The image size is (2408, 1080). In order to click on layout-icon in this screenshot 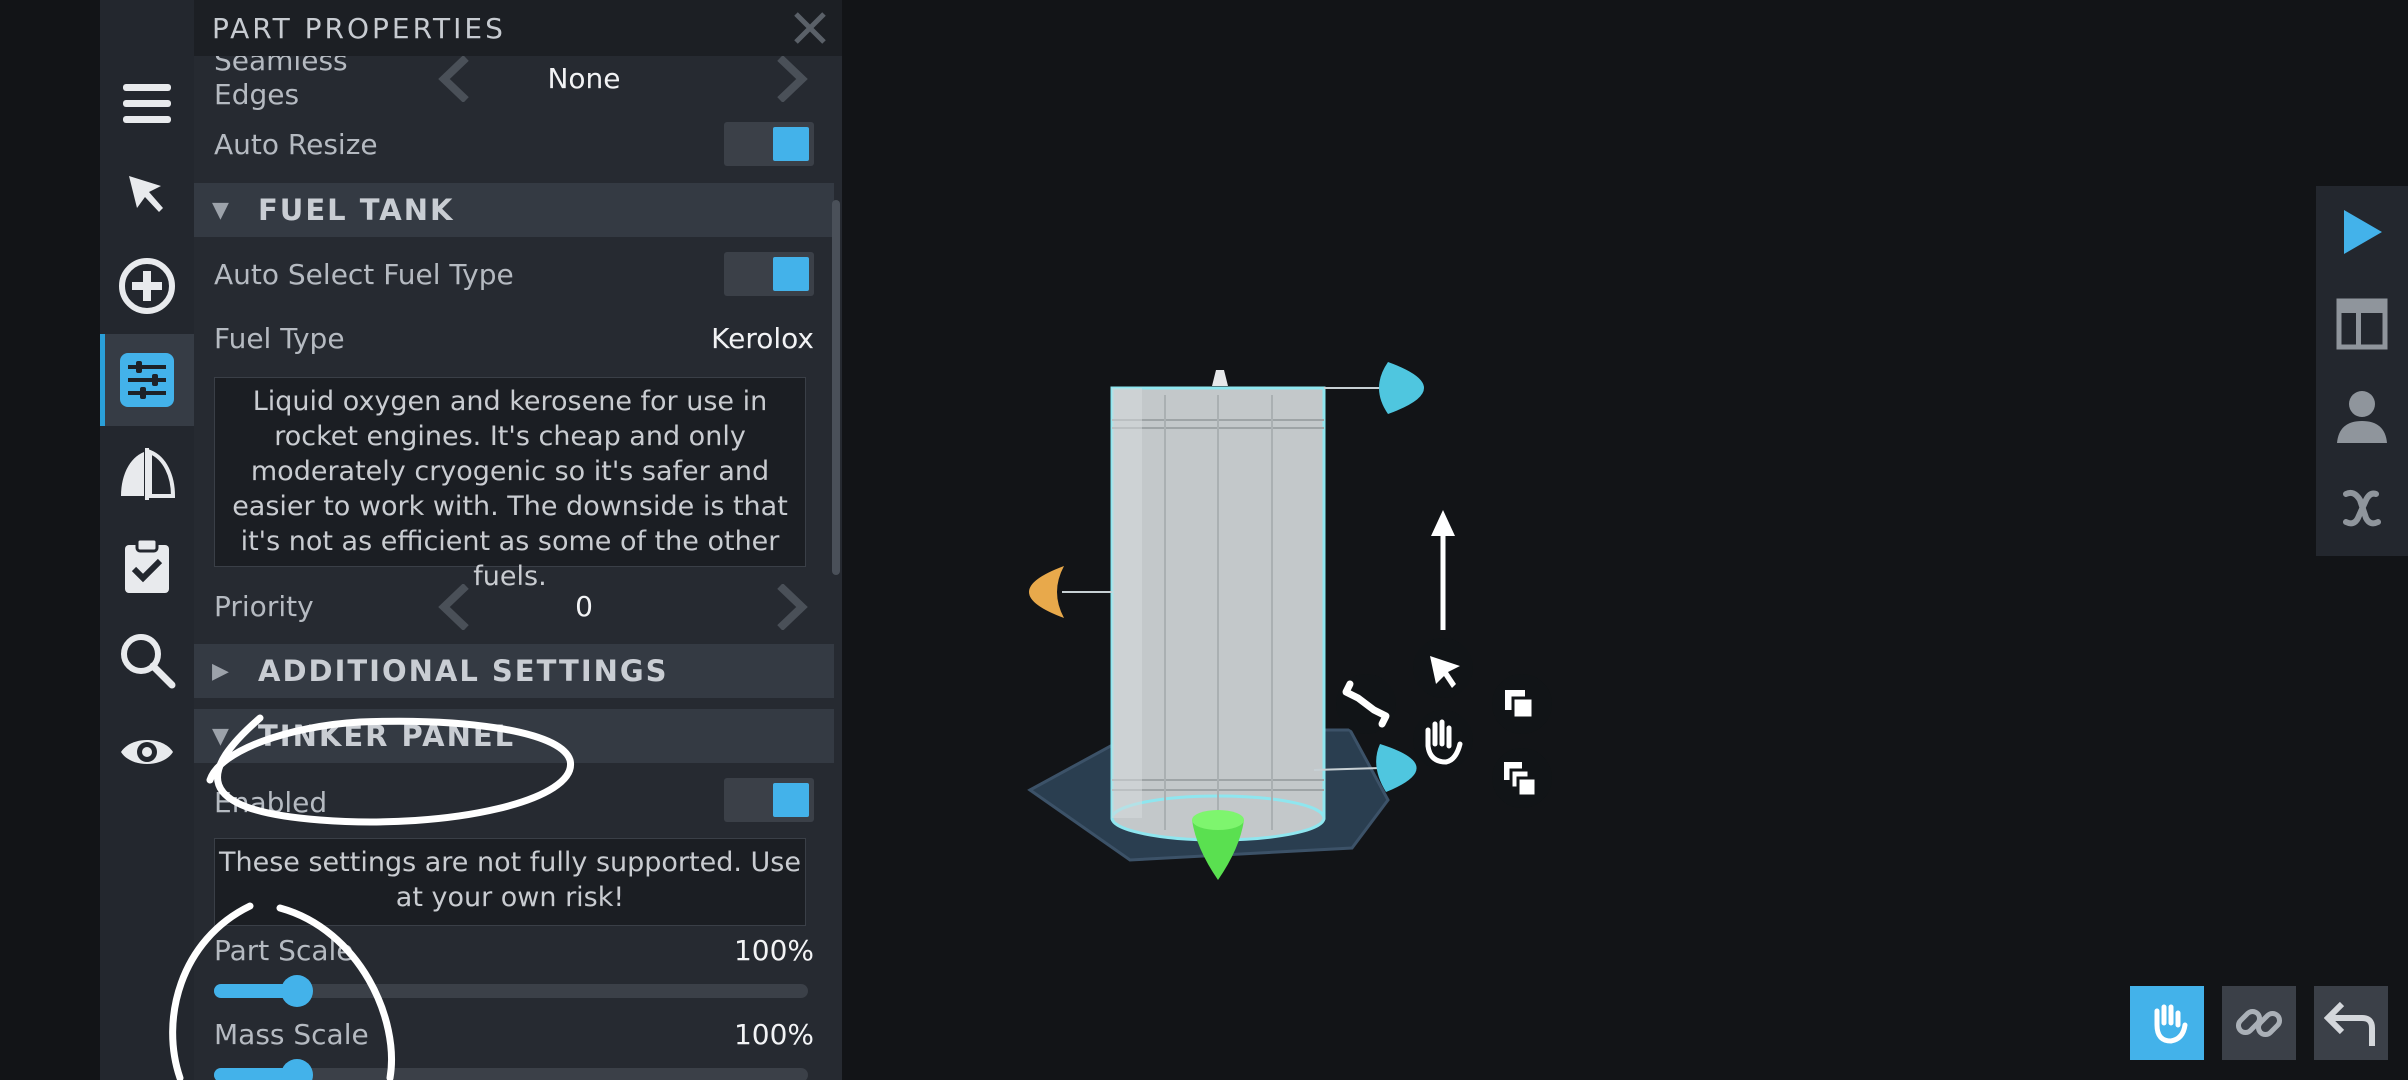, I will do `click(2362, 324)`.